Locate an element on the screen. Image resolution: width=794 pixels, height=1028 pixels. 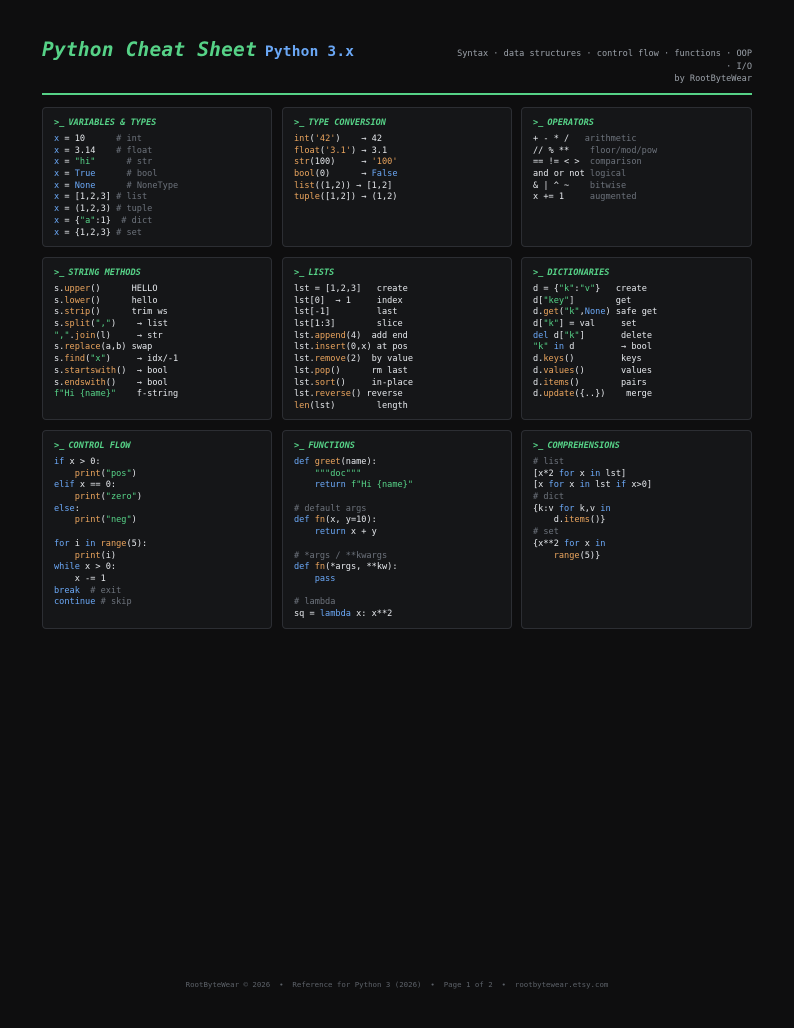
code-line: {x**2 for x in is located at coordinates (636, 545).